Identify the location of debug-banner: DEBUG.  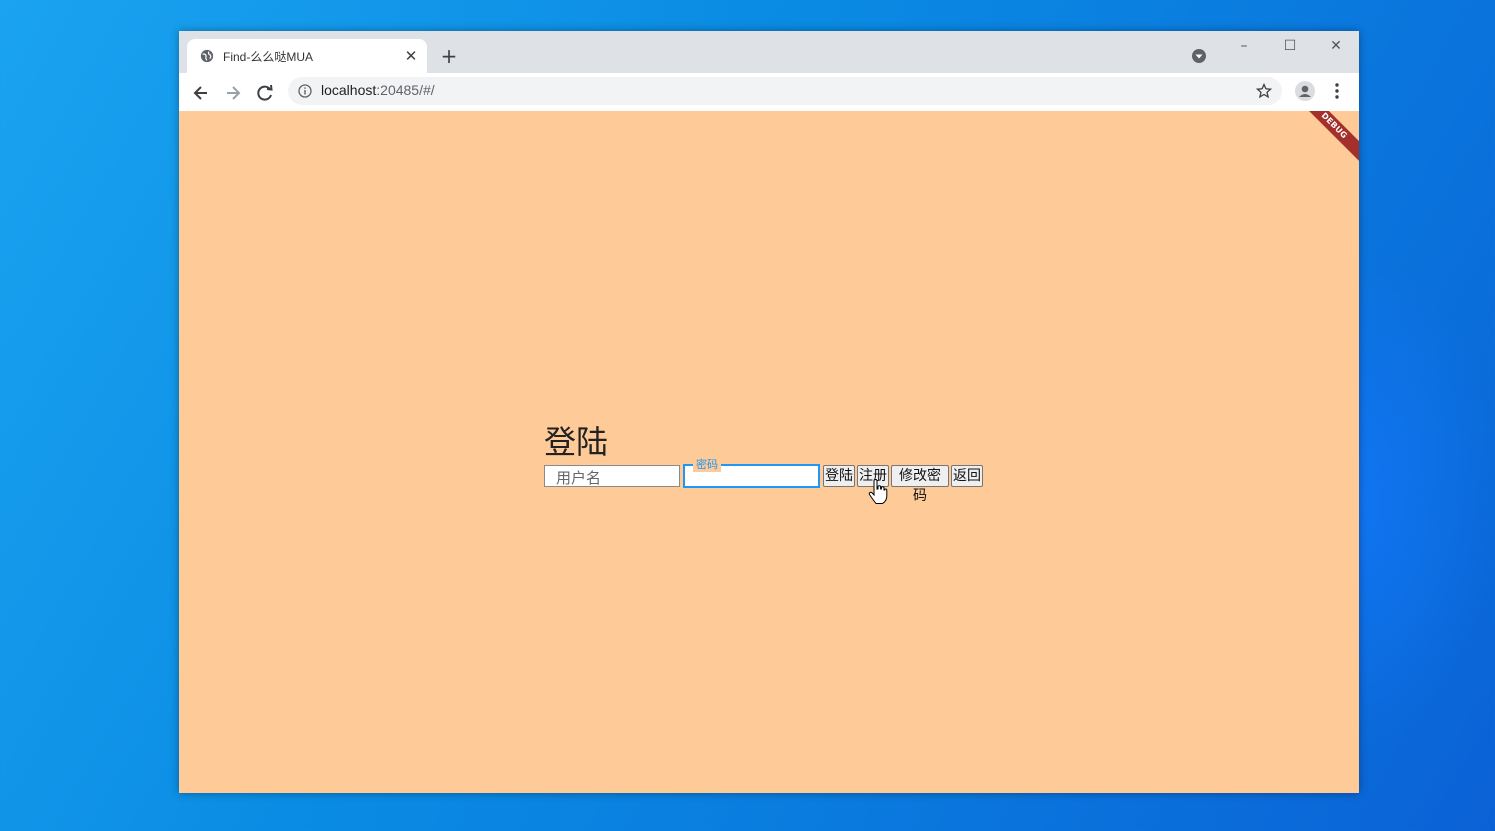
(1328, 137).